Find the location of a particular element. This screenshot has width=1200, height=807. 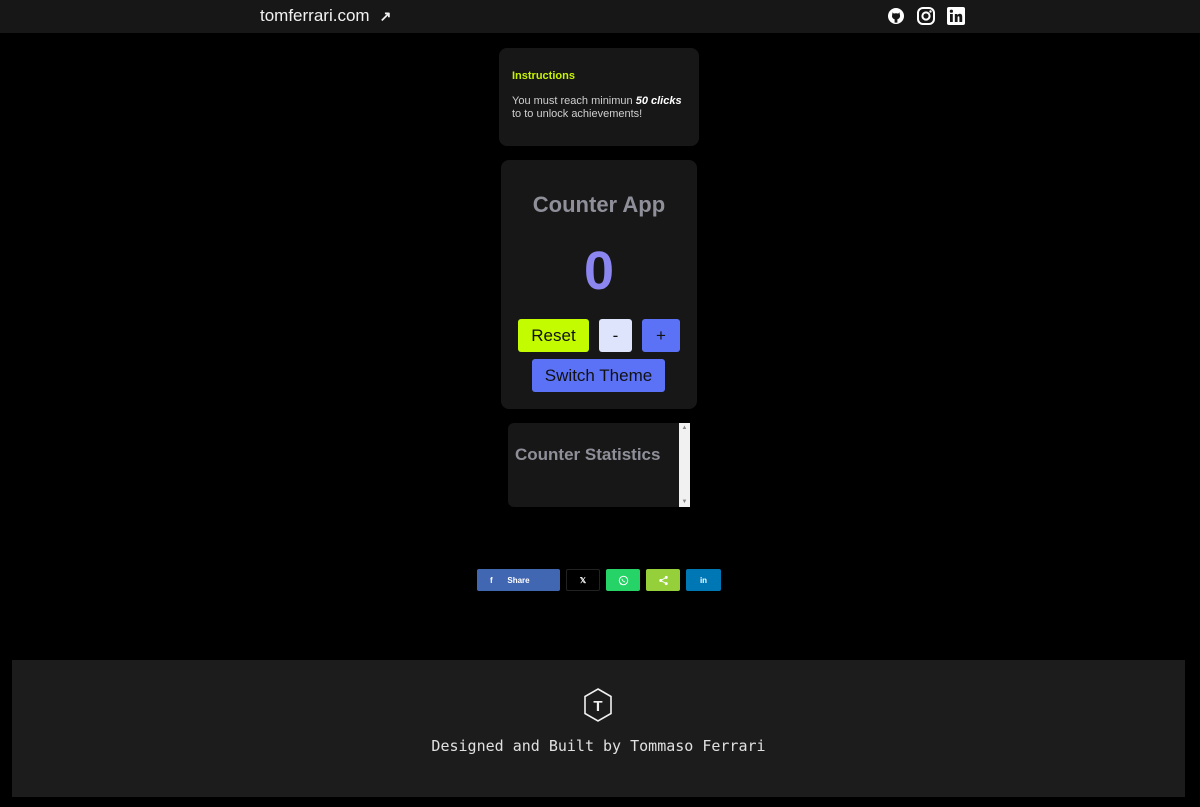

instagram-icon is located at coordinates (926, 16).